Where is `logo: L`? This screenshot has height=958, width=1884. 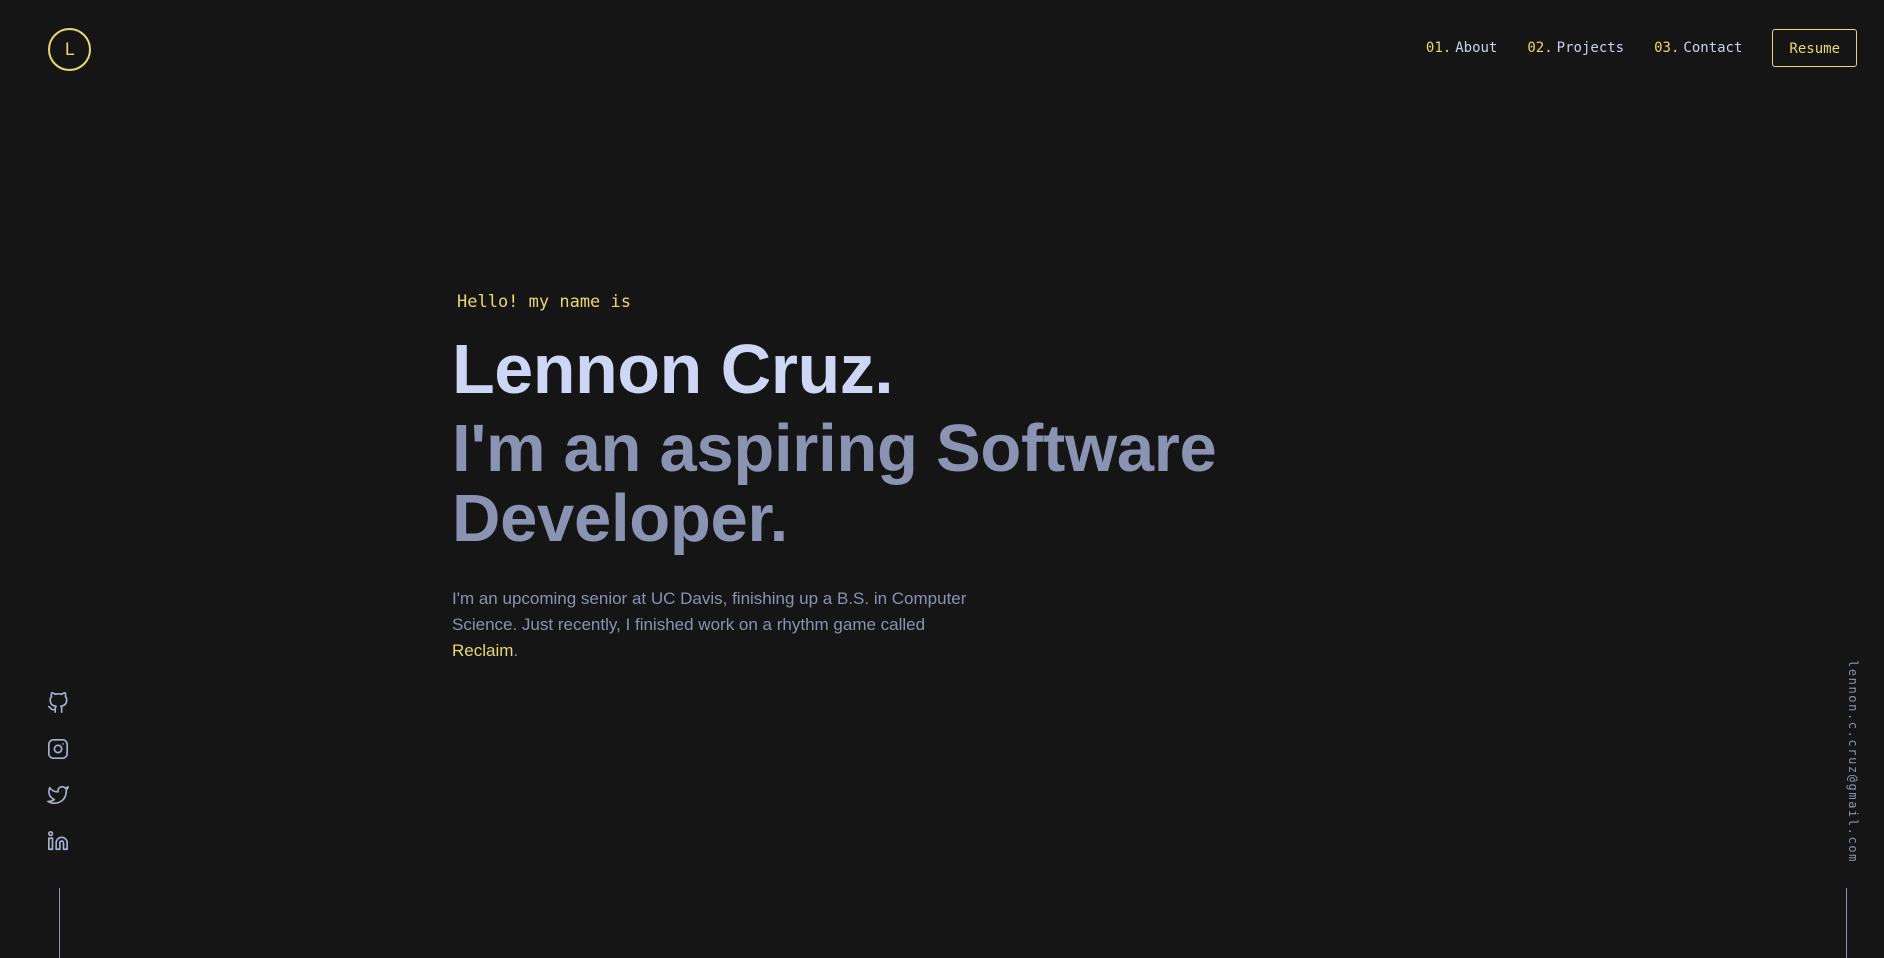
logo: L is located at coordinates (69, 49).